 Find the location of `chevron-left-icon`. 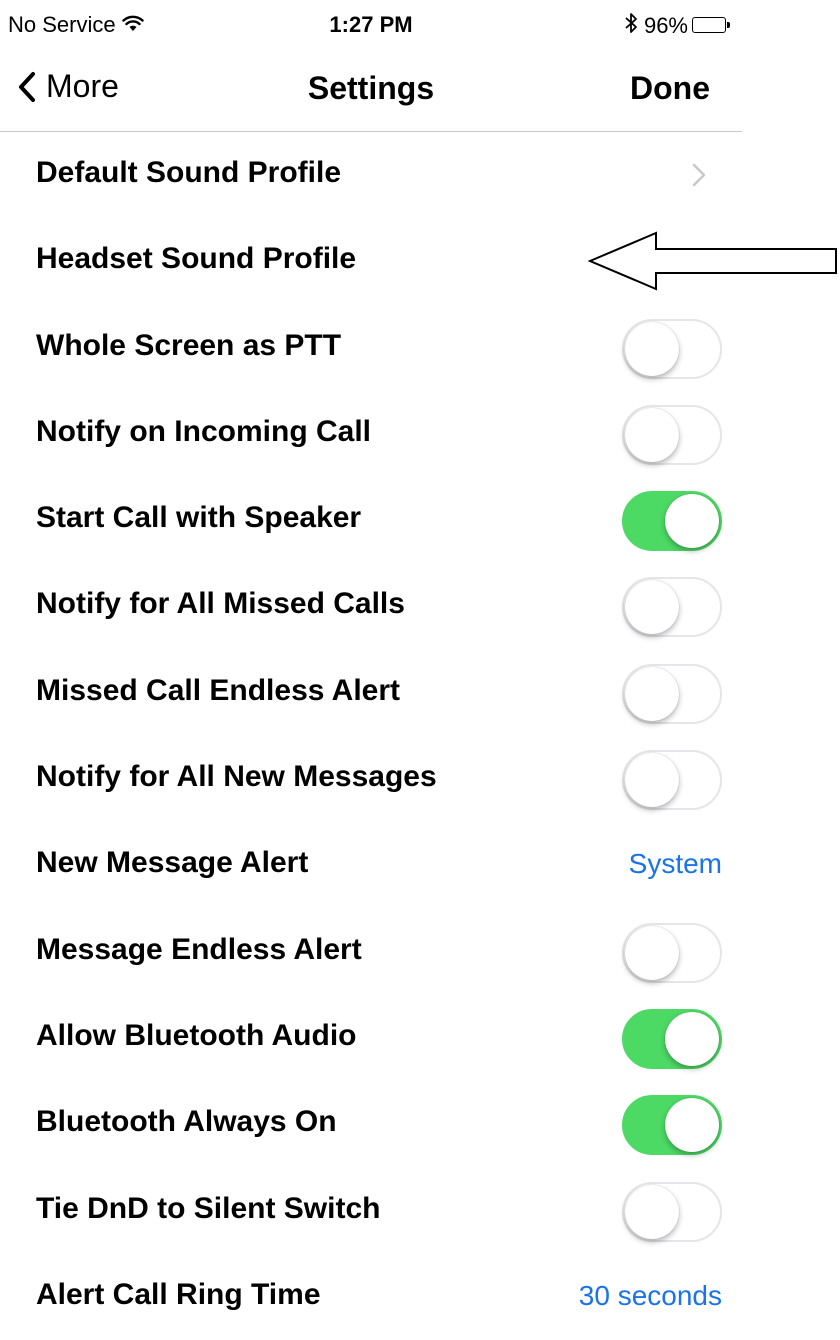

chevron-left-icon is located at coordinates (27, 86).